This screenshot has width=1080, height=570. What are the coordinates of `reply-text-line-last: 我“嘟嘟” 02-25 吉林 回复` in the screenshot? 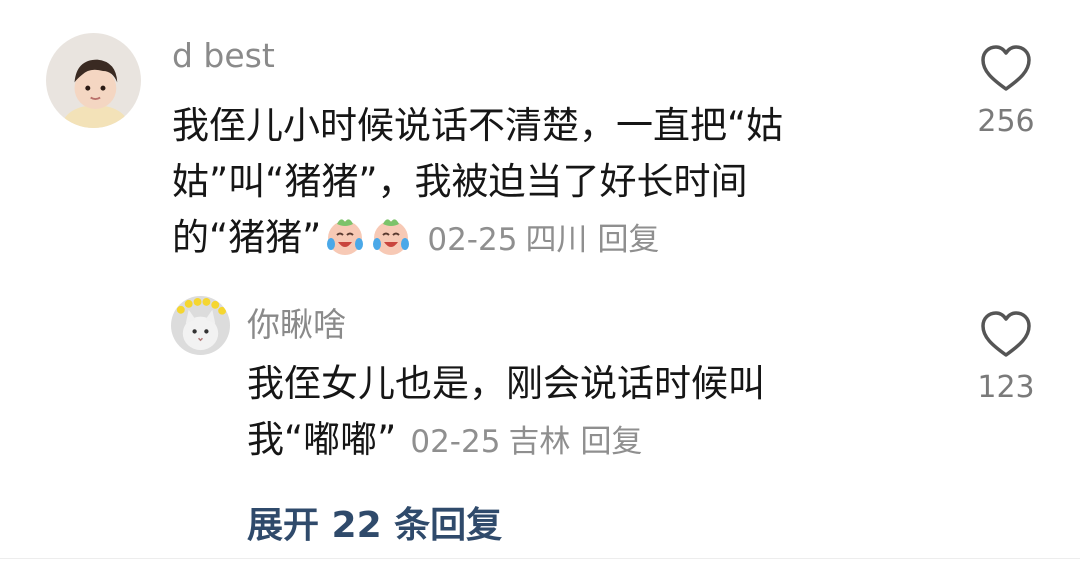 It's located at (572, 441).